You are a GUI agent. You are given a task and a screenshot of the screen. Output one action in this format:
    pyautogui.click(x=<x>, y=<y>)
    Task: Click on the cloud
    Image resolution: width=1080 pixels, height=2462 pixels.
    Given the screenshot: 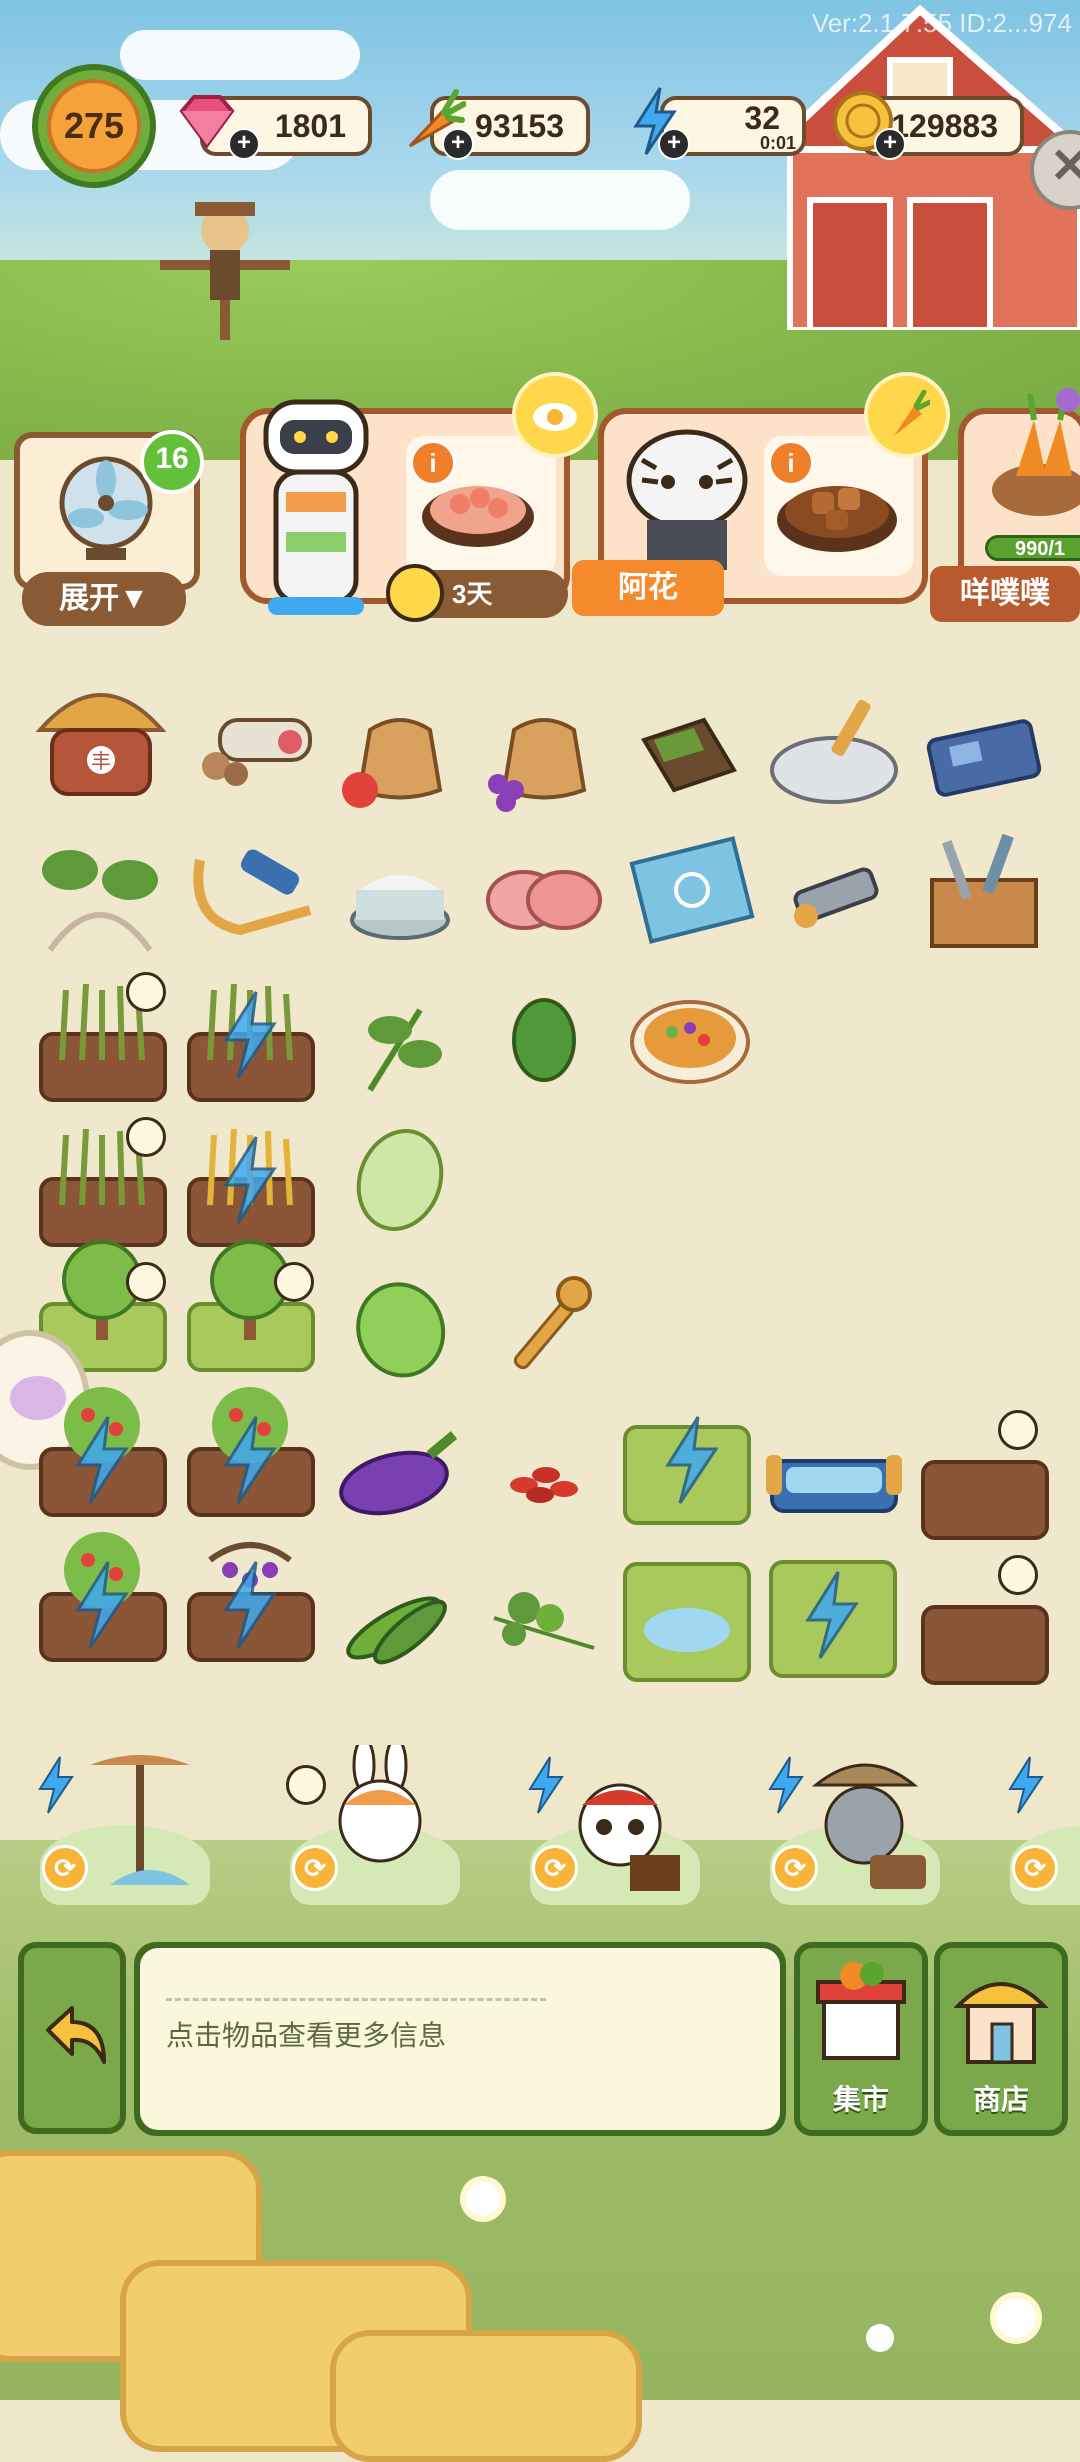 What is the action you would take?
    pyautogui.click(x=240, y=55)
    